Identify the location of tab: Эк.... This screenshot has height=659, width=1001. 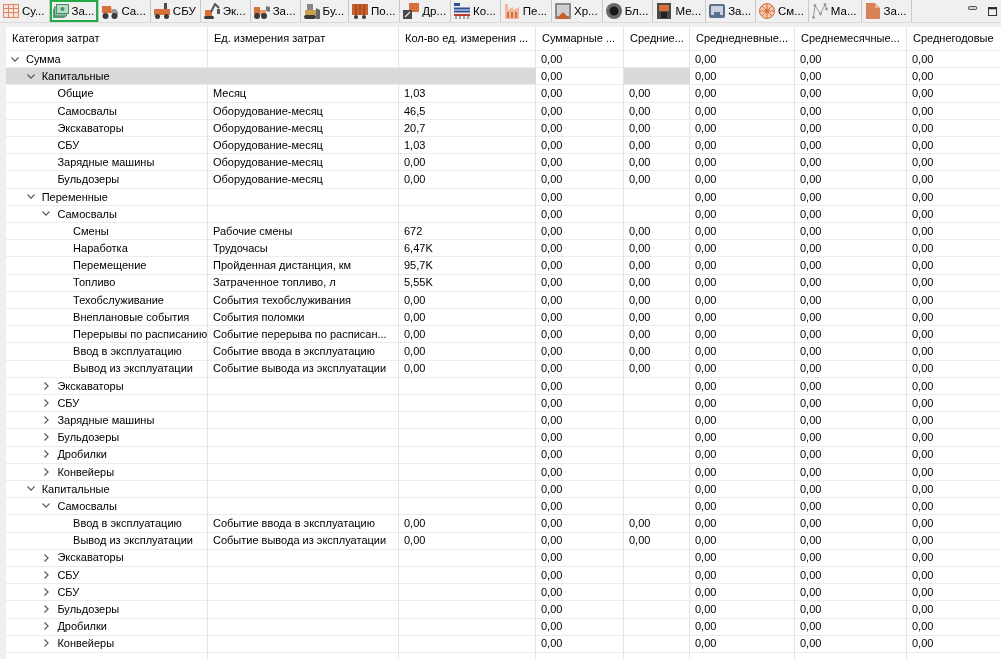
(225, 11).